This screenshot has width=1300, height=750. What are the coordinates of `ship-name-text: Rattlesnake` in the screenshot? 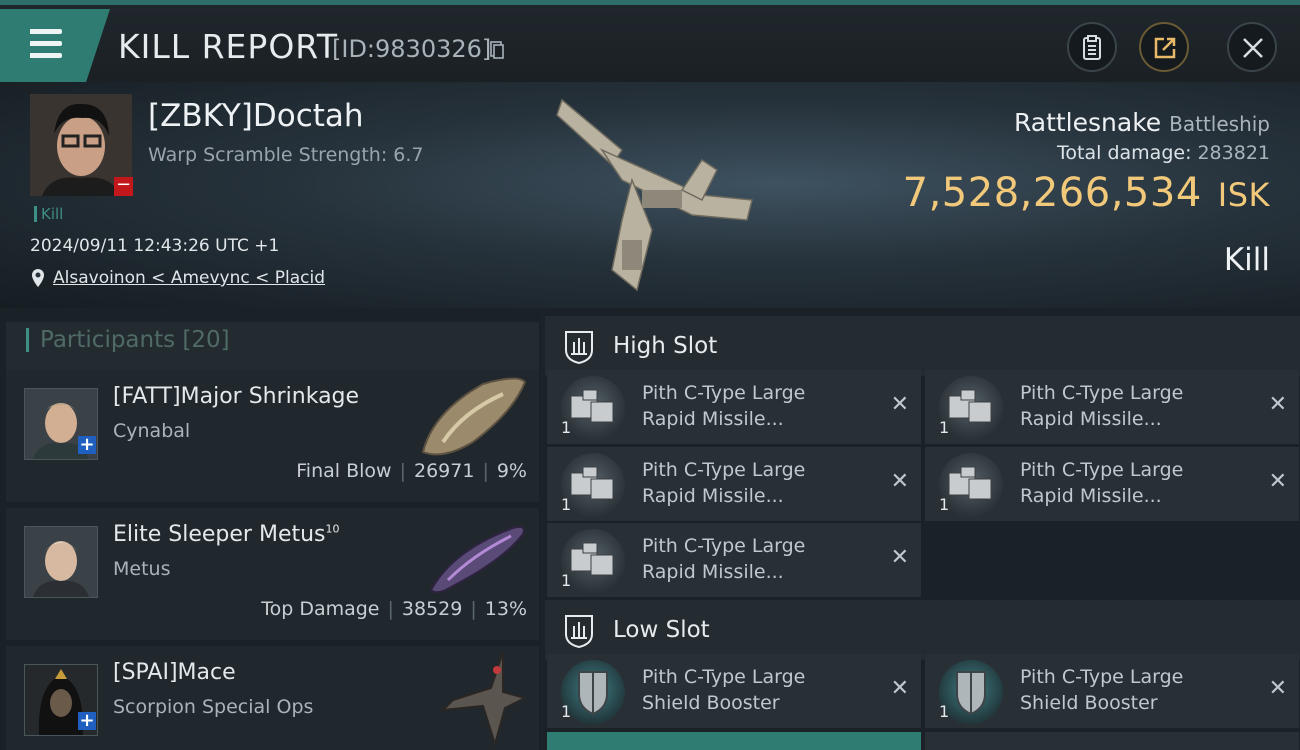 It's located at (1087, 122).